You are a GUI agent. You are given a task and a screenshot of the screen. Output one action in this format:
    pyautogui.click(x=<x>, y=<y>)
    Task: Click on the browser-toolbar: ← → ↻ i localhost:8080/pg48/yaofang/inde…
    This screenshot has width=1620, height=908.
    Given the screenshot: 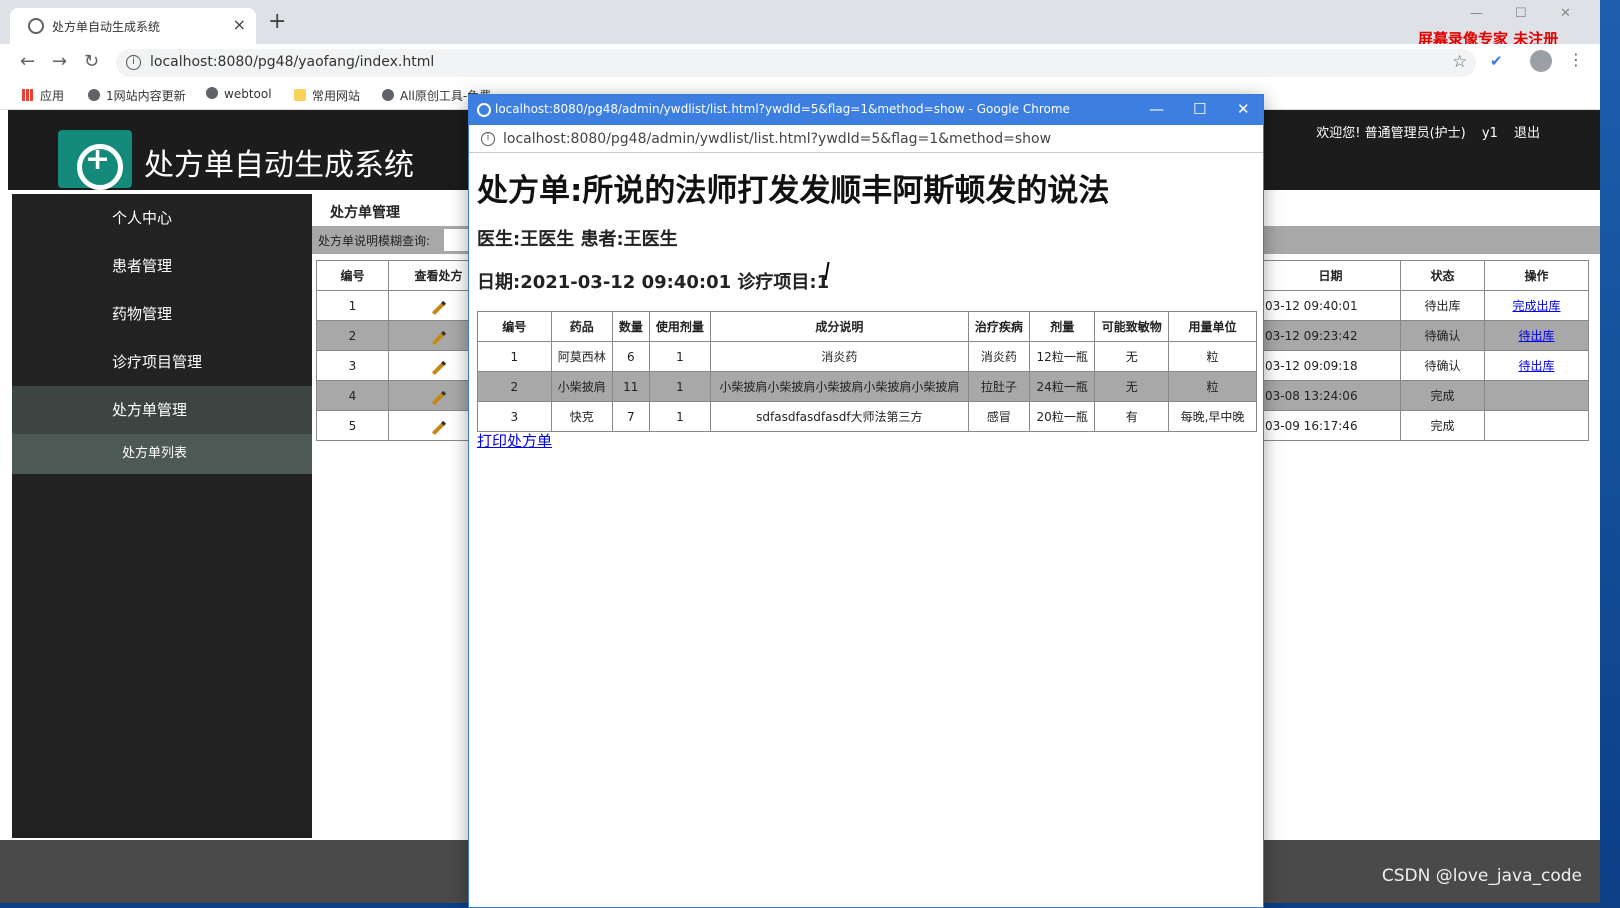 What is the action you would take?
    pyautogui.click(x=800, y=63)
    